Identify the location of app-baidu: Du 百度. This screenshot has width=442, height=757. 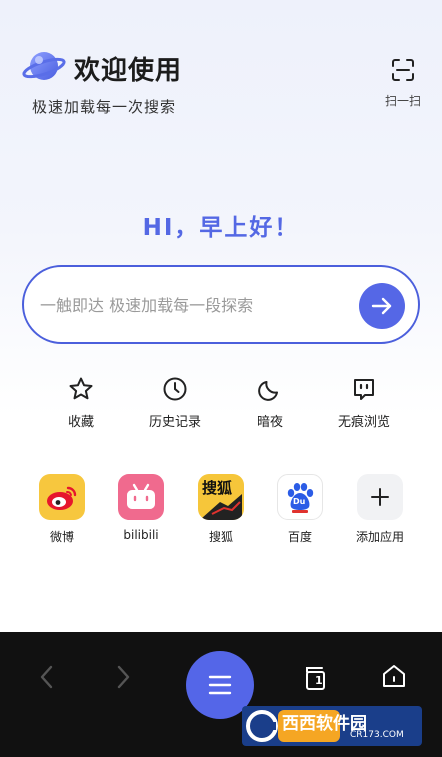
(300, 509).